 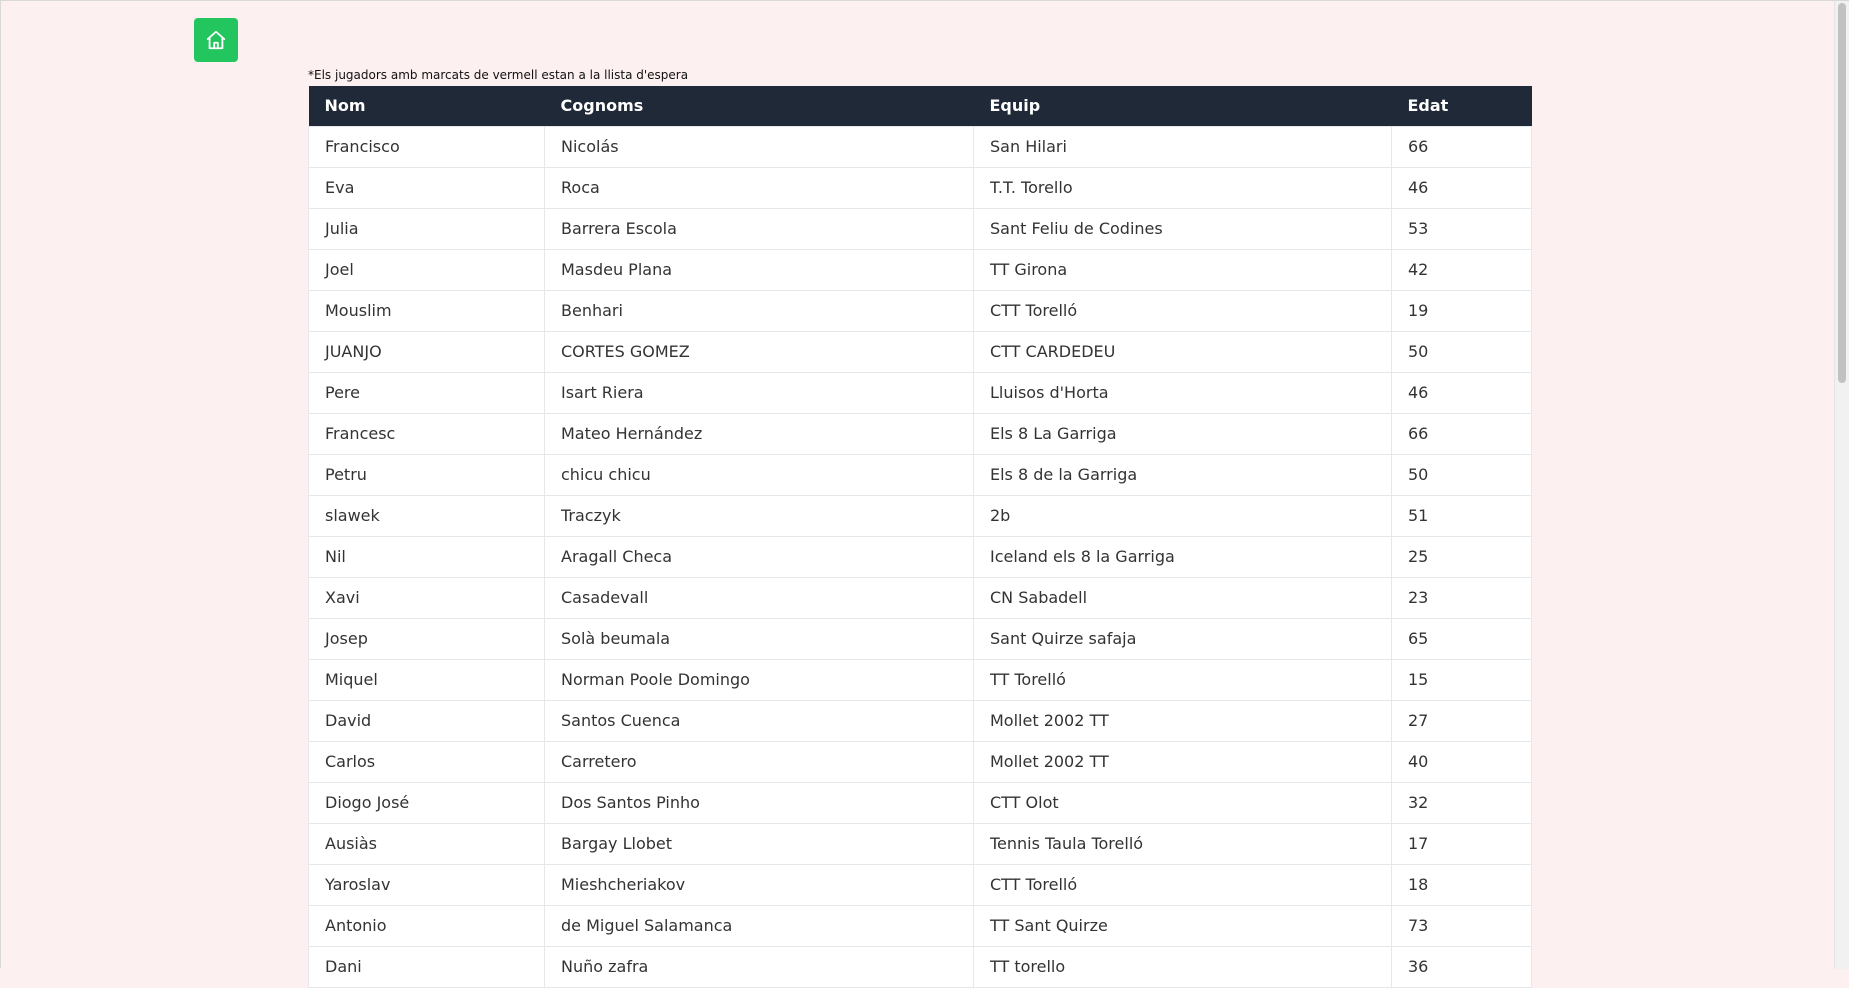 I want to click on table-row: Miquel Norman Poole Domingo TT Torelló 15, so click(x=920, y=679).